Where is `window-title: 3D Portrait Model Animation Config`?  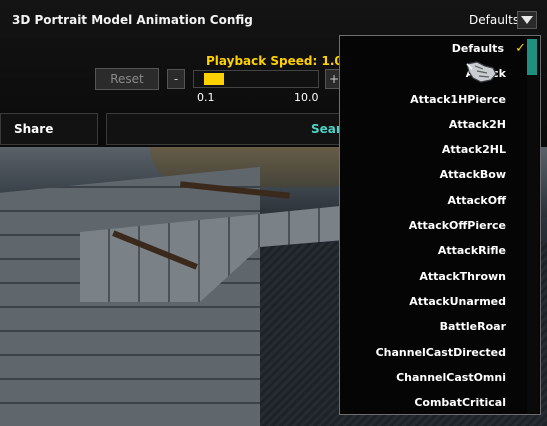
window-title: 3D Portrait Model Animation Config is located at coordinates (132, 20).